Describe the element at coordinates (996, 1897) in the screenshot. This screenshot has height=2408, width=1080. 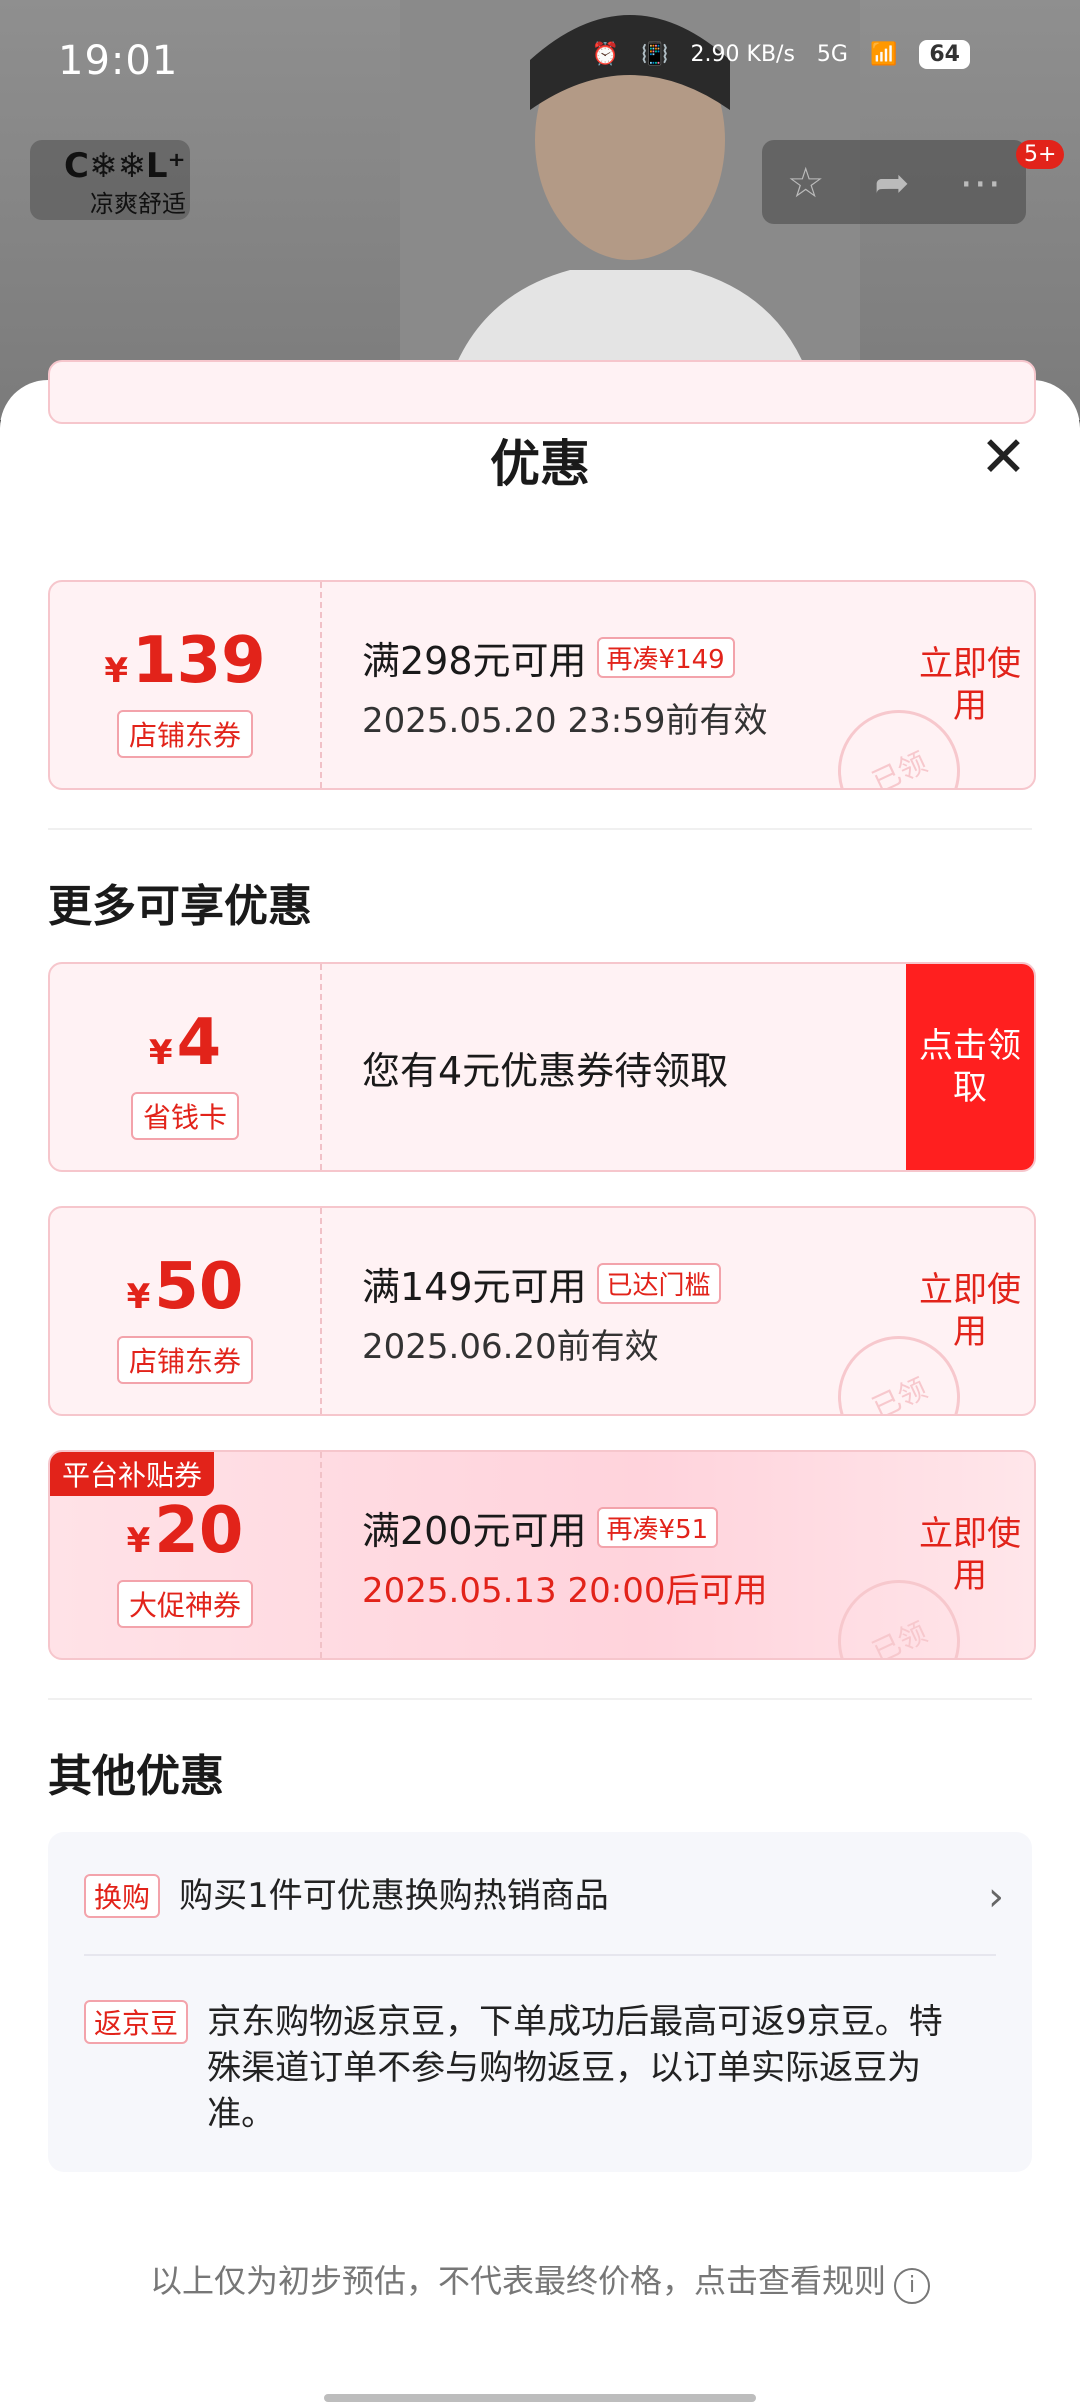
I see `chevron-right-icon: ›` at that location.